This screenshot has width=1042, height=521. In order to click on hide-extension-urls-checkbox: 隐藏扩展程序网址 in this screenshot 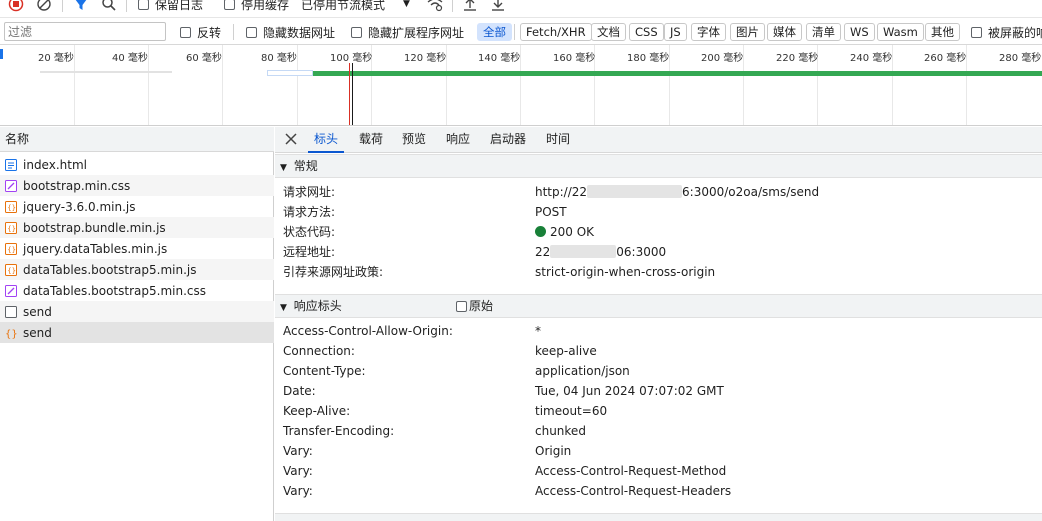, I will do `click(407, 32)`.